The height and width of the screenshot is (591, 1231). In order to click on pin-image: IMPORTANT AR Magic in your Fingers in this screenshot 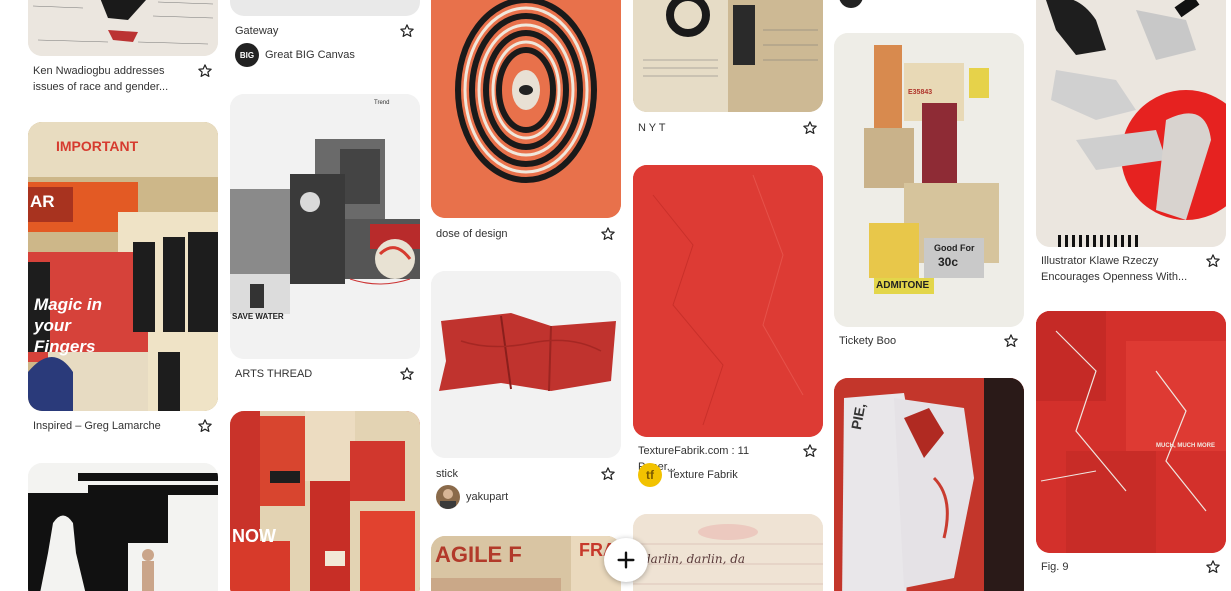, I will do `click(123, 266)`.